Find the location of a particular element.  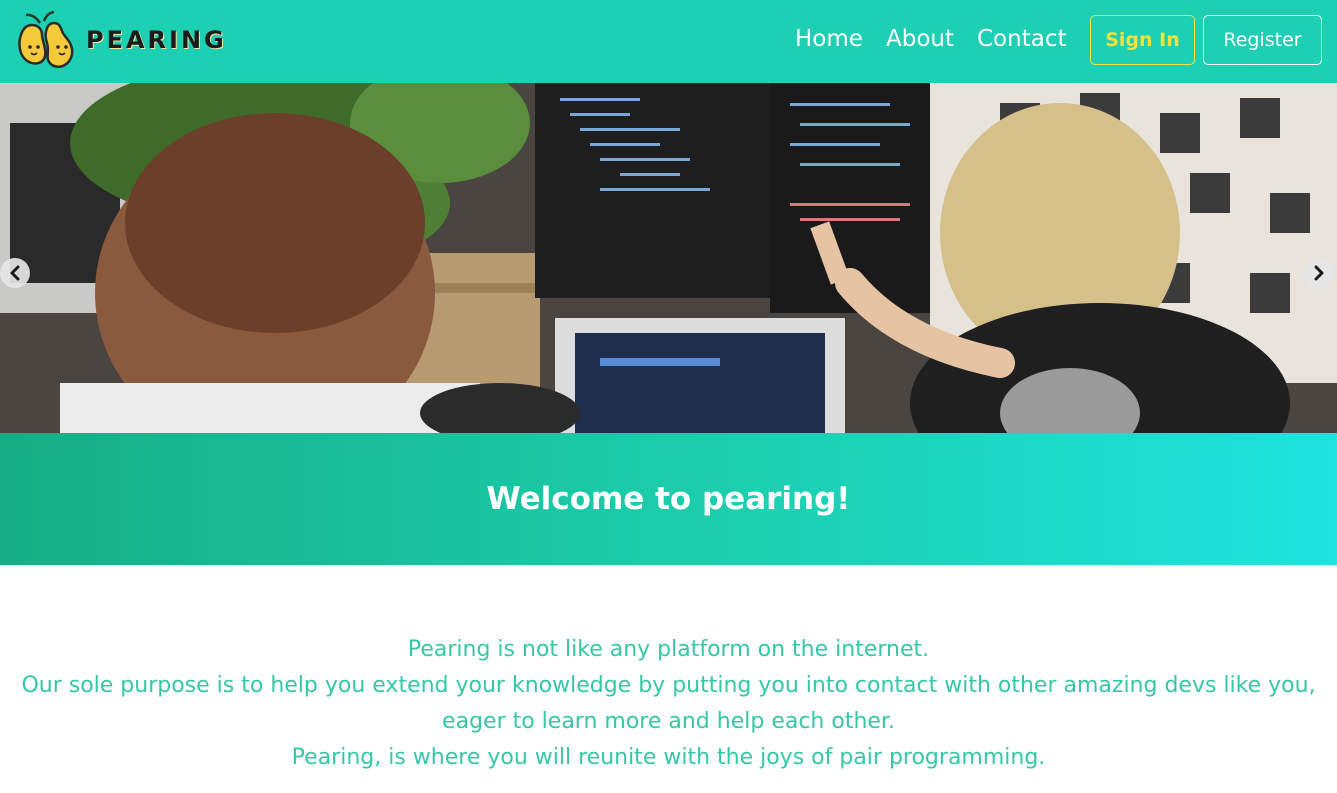

brand-name: PEARING is located at coordinates (156, 40).